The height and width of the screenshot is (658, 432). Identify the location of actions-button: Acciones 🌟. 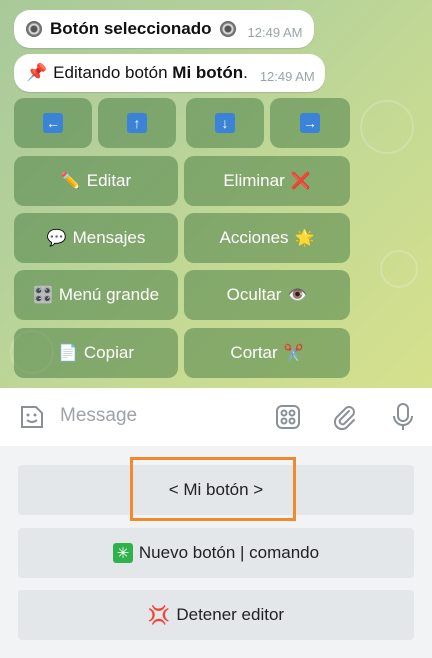
(267, 238).